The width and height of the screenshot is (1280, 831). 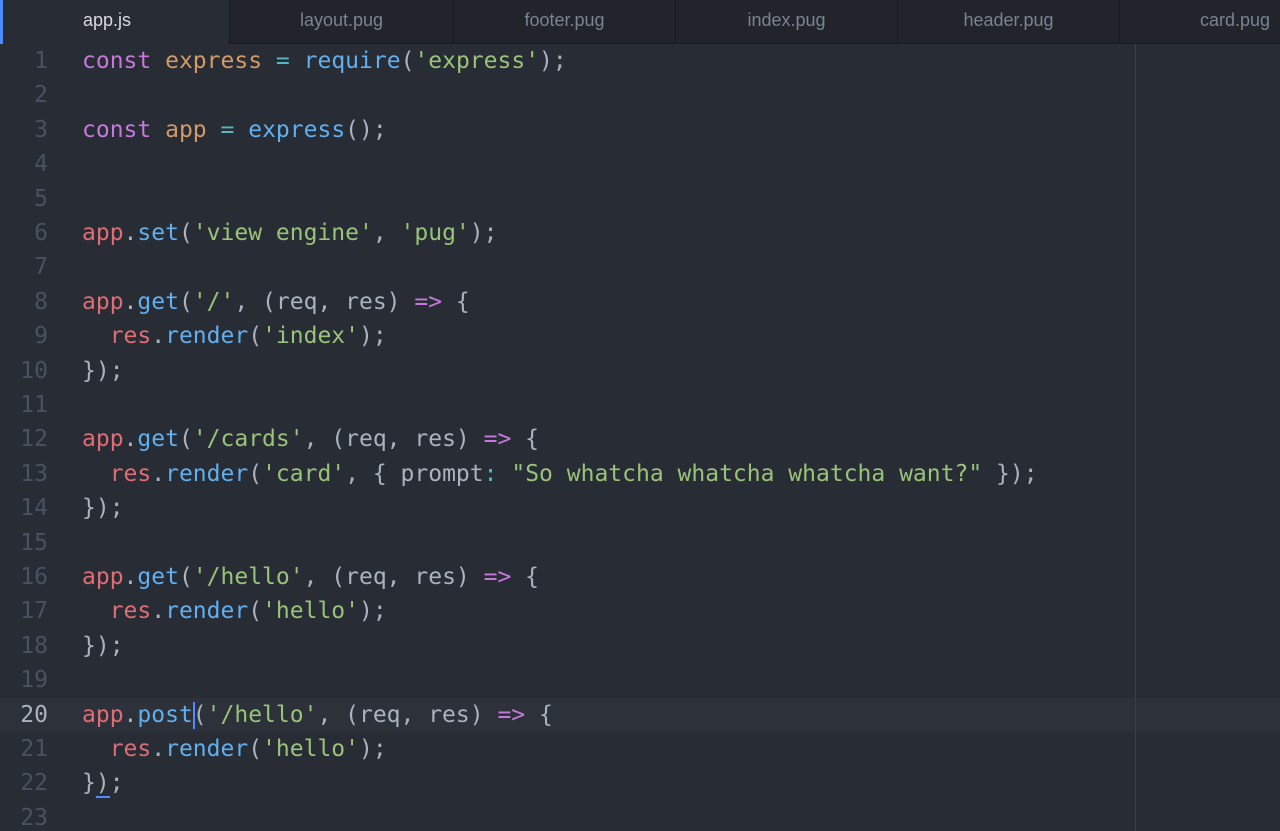 What do you see at coordinates (640, 646) in the screenshot?
I see `code-line: 18});` at bounding box center [640, 646].